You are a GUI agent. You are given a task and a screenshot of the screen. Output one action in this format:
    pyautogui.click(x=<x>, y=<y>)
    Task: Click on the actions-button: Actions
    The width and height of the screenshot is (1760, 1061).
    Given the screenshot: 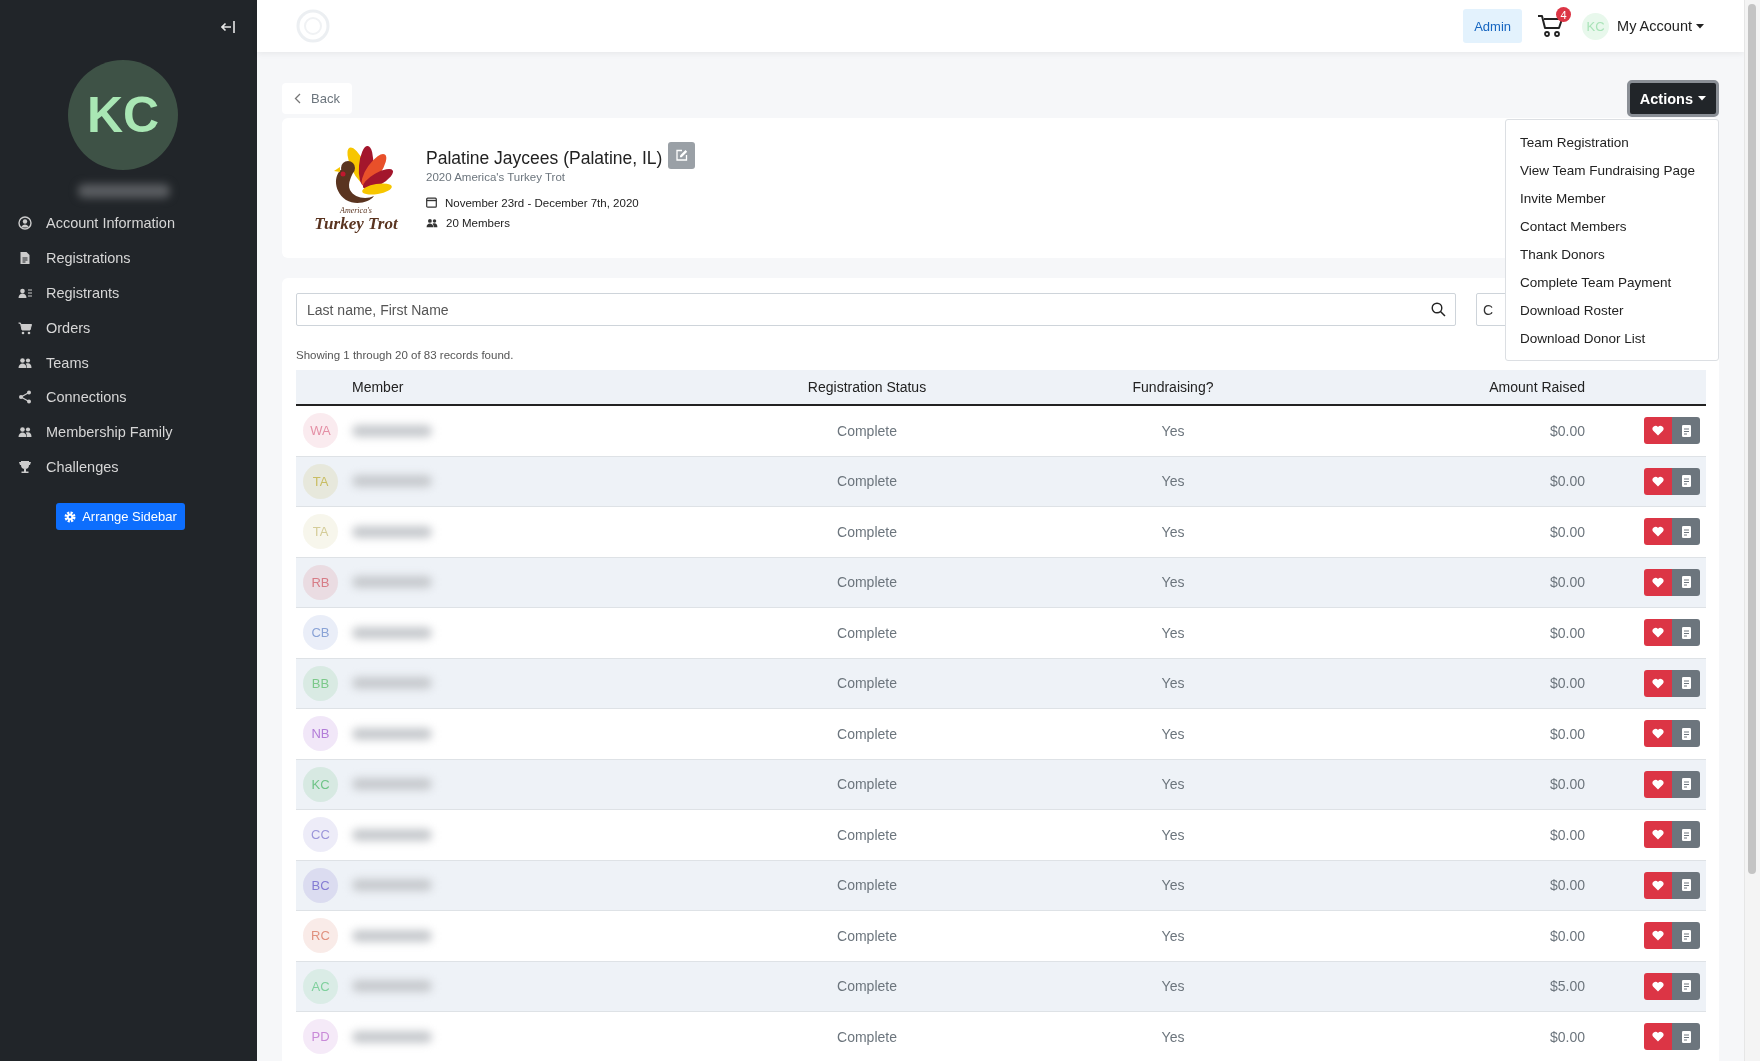 What is the action you would take?
    pyautogui.click(x=1672, y=98)
    